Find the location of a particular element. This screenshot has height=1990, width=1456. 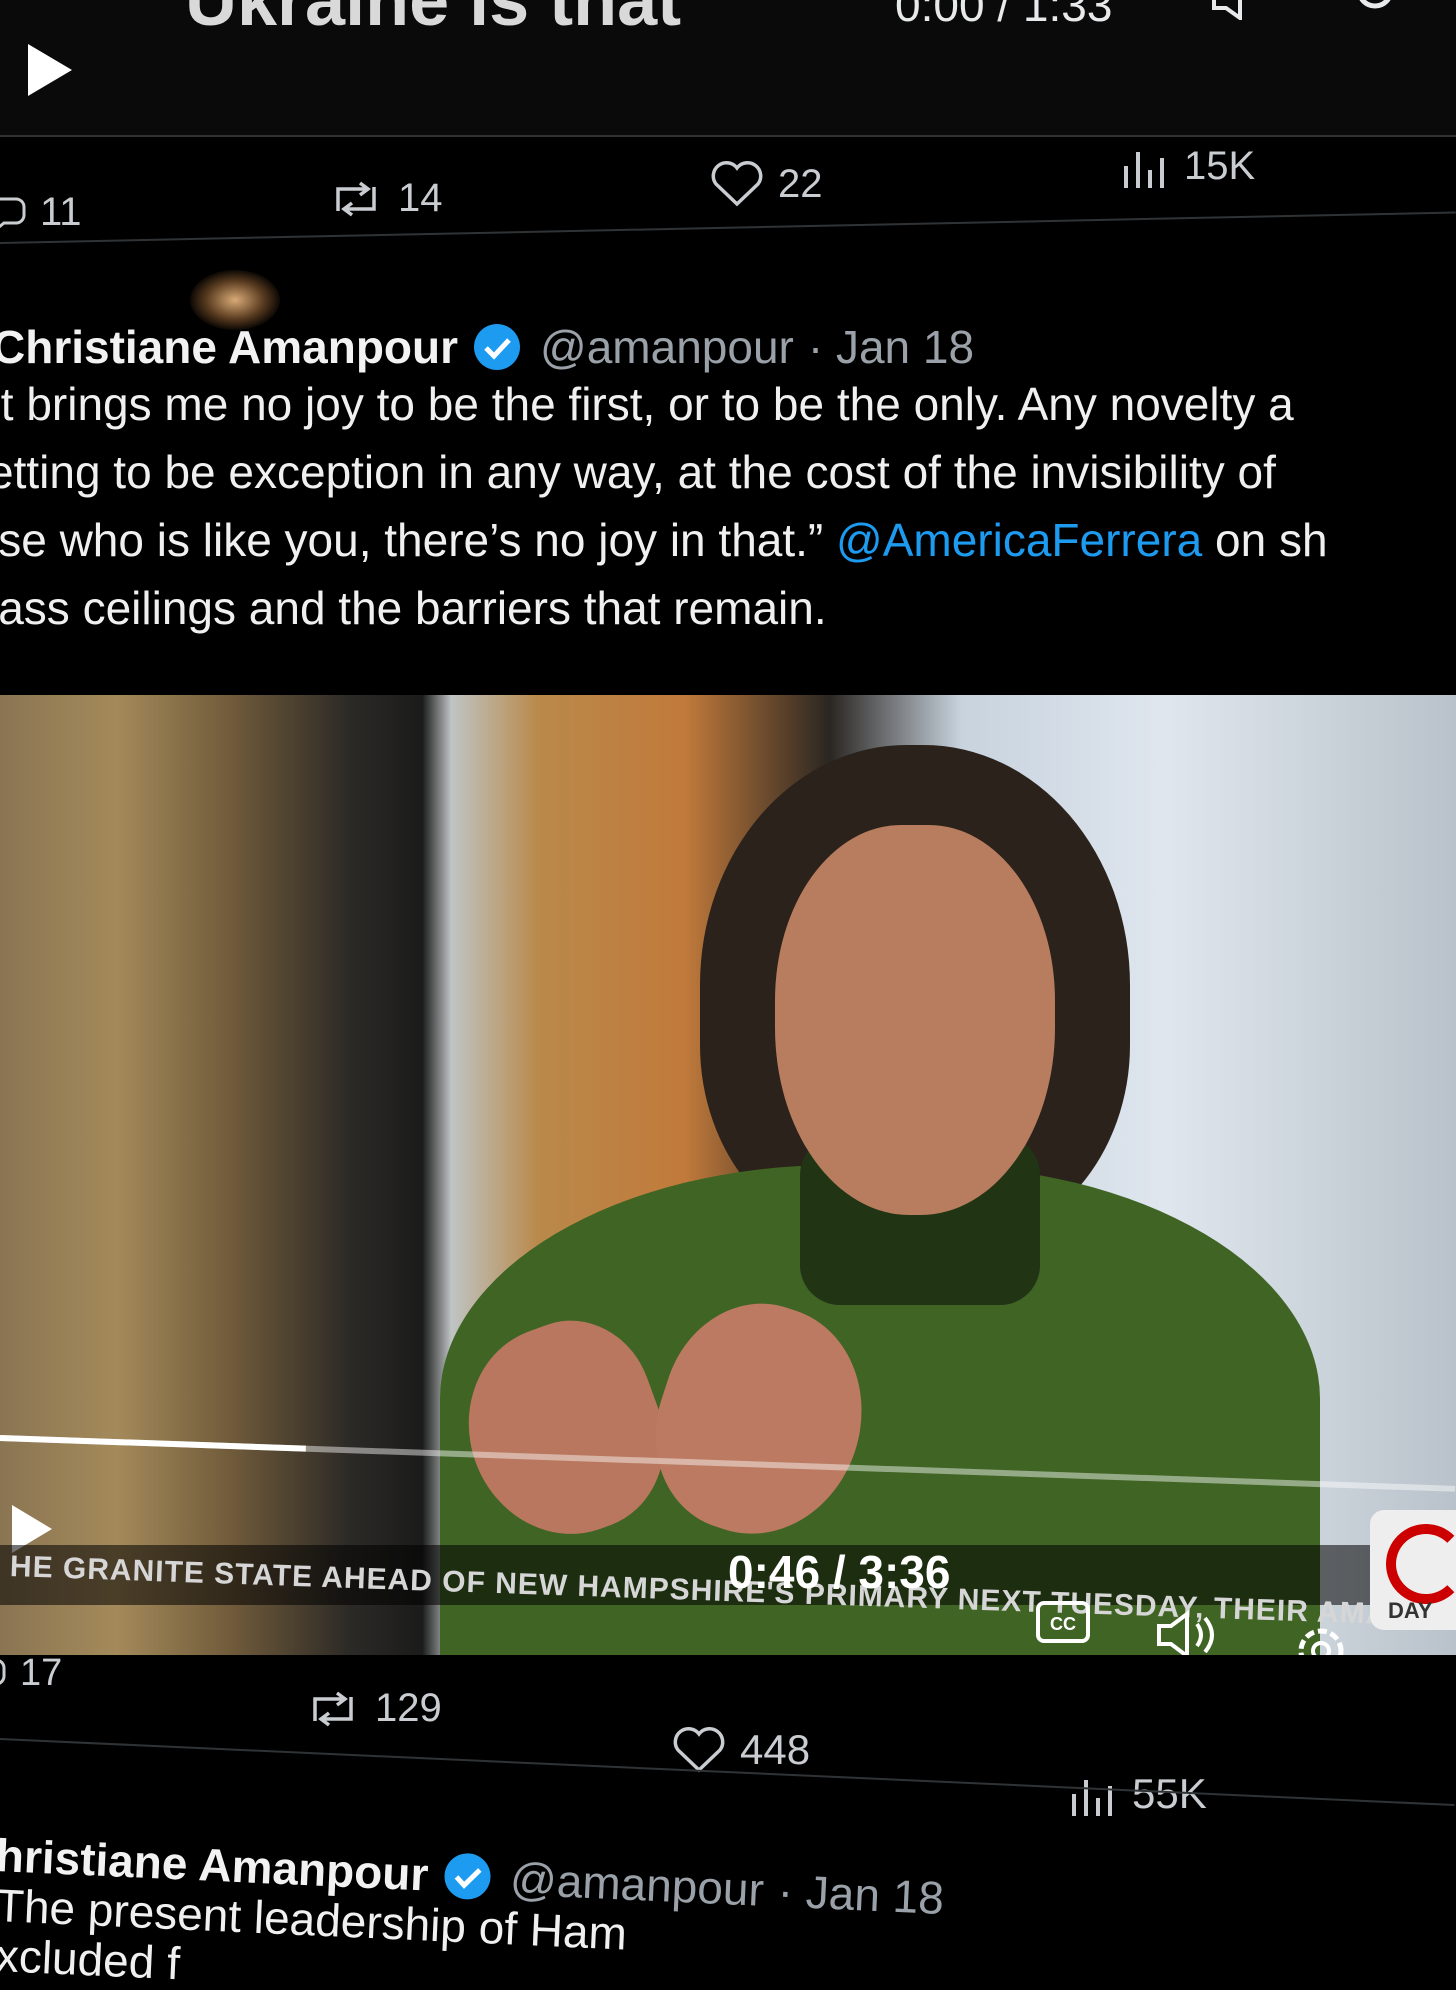

reply-count: 17 is located at coordinates (41, 1673).